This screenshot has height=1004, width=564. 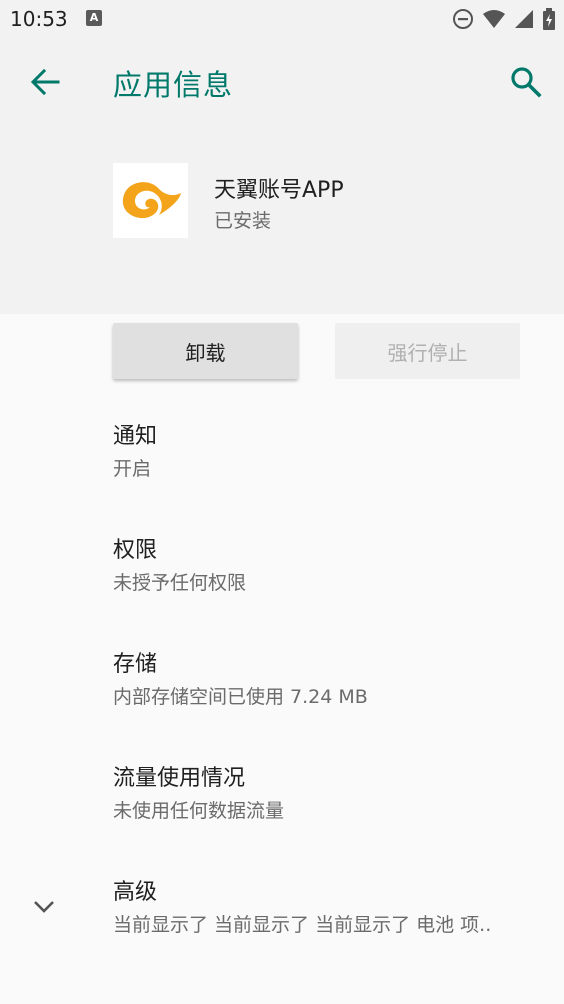 I want to click on status-time: 10:53, so click(x=39, y=19).